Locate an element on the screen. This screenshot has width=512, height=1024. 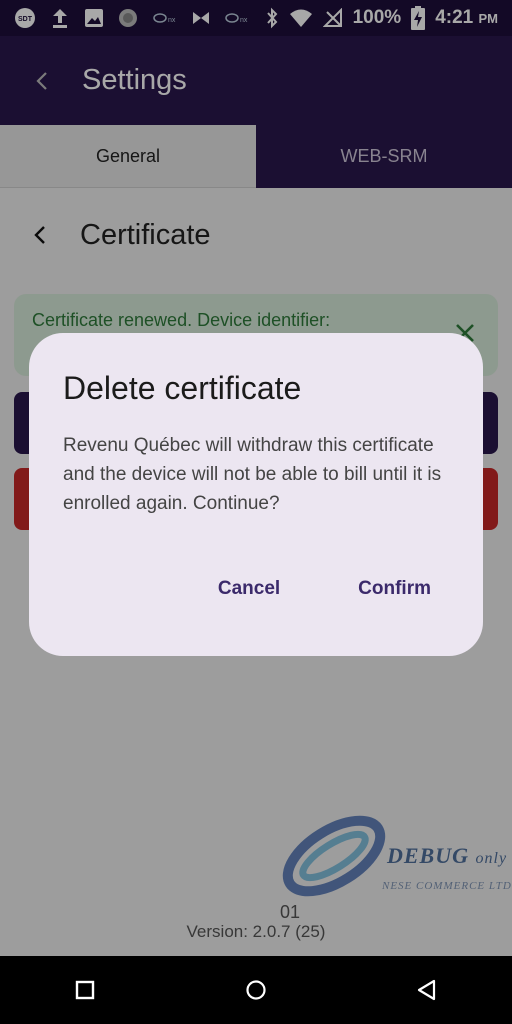
confirm-button: Confirm is located at coordinates (394, 589).